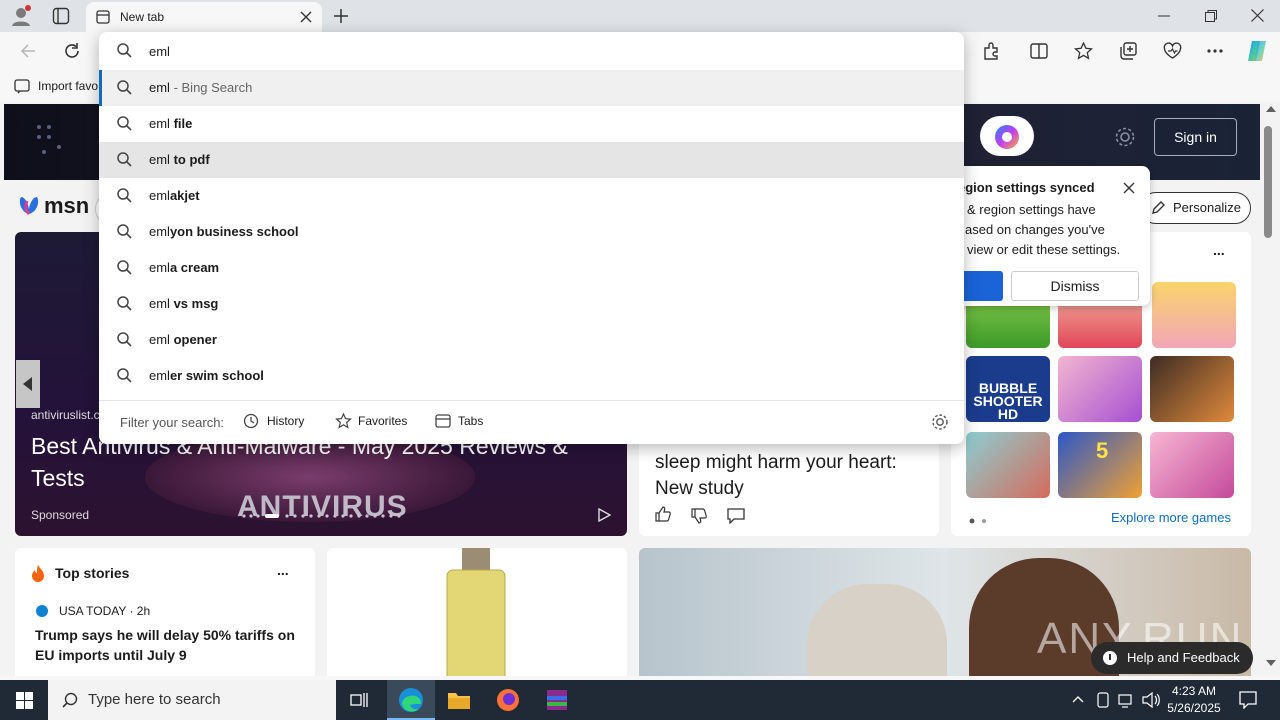 The height and width of the screenshot is (720, 1280). What do you see at coordinates (1271, 663) in the screenshot?
I see `scroll-down-icon` at bounding box center [1271, 663].